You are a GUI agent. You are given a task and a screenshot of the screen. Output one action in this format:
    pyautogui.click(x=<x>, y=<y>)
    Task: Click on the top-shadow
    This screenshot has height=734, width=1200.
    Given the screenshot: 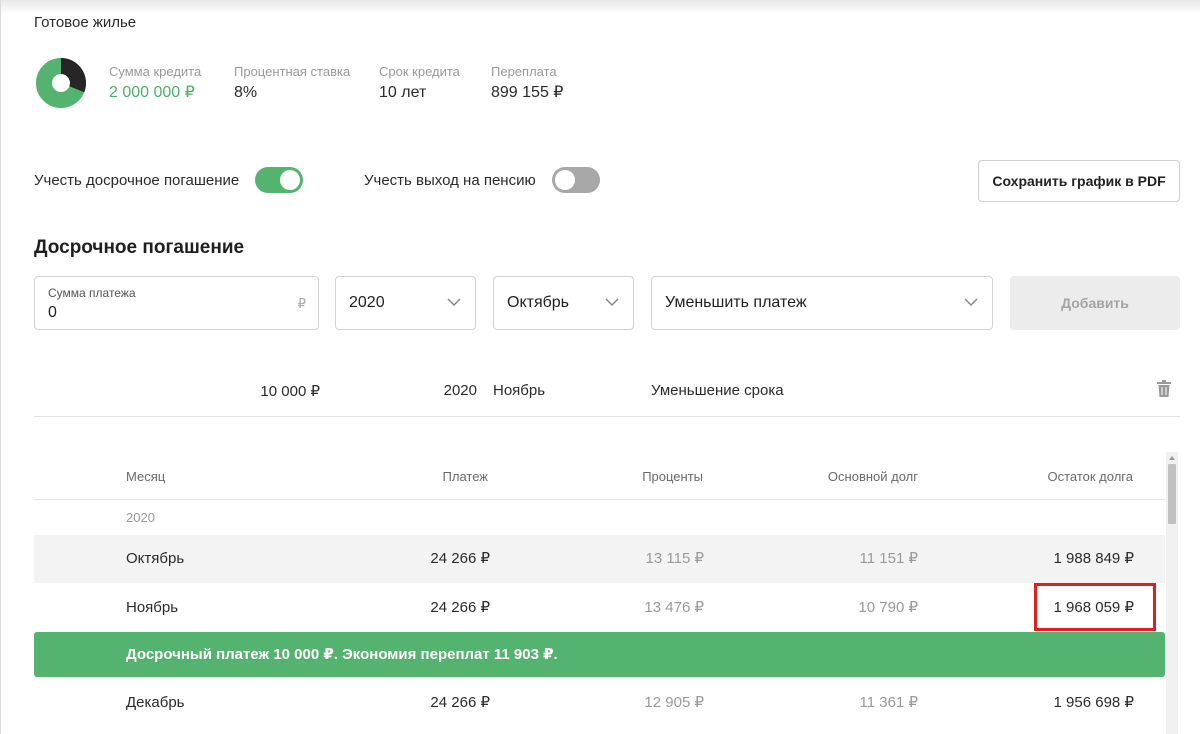 What is the action you would take?
    pyautogui.click(x=600, y=7)
    